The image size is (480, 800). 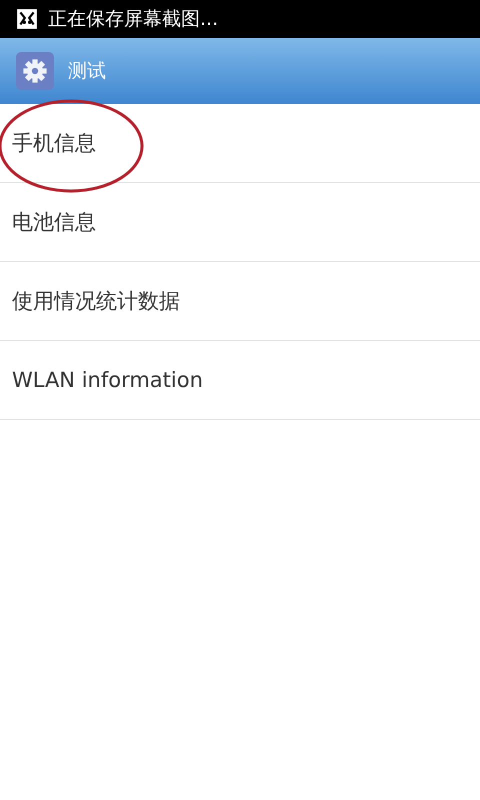 What do you see at coordinates (240, 143) in the screenshot?
I see `list-item: 手机信息` at bounding box center [240, 143].